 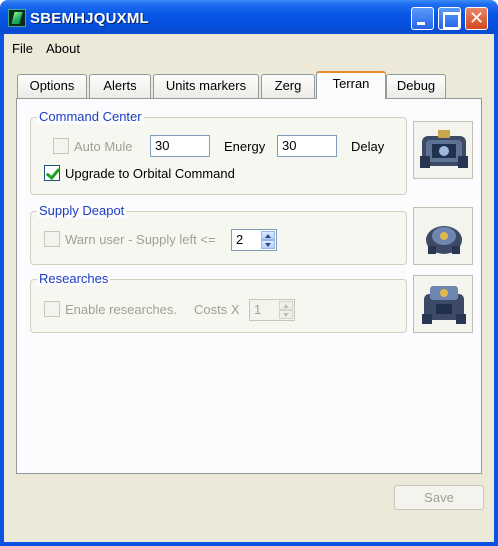 I want to click on tab-options: Options, so click(x=52, y=86).